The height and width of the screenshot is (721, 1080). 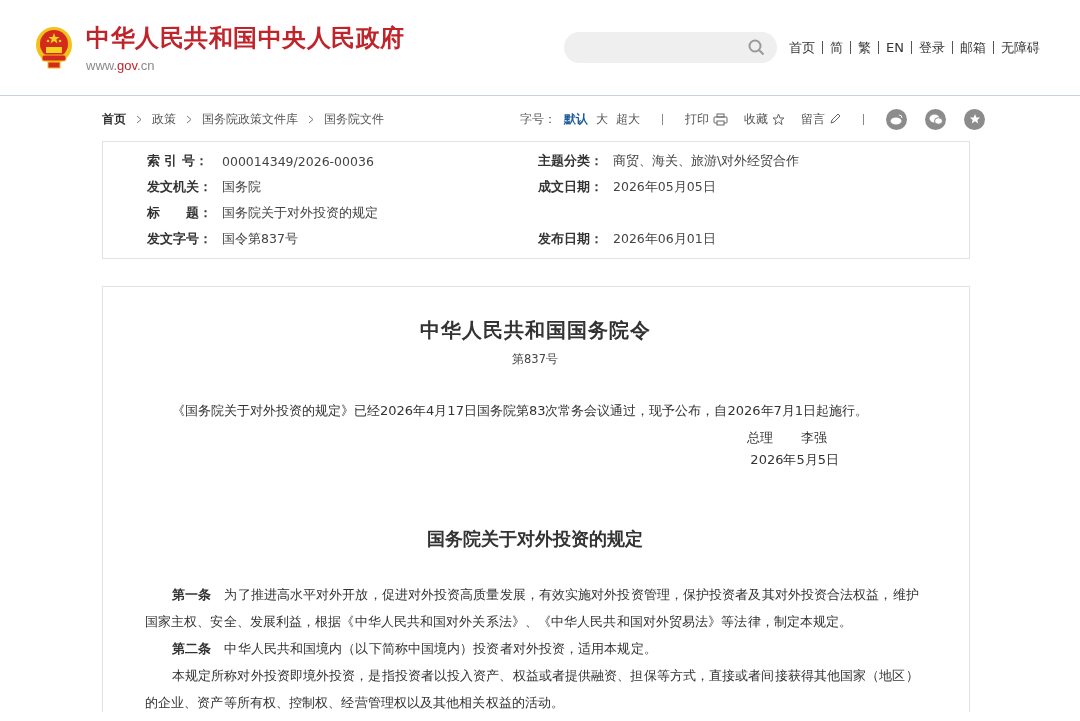 What do you see at coordinates (250, 119) in the screenshot?
I see `breadcrumb-link: 国务院政策文件库` at bounding box center [250, 119].